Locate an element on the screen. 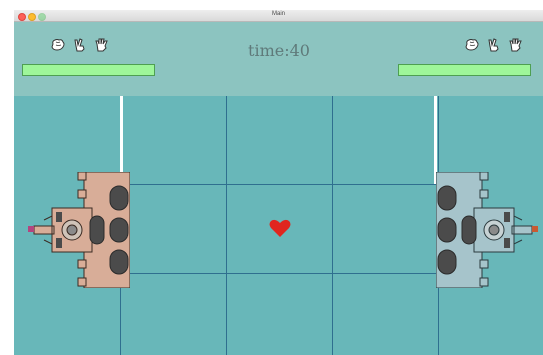 The height and width of the screenshot is (355, 543). title-bar: Main is located at coordinates (278, 16).